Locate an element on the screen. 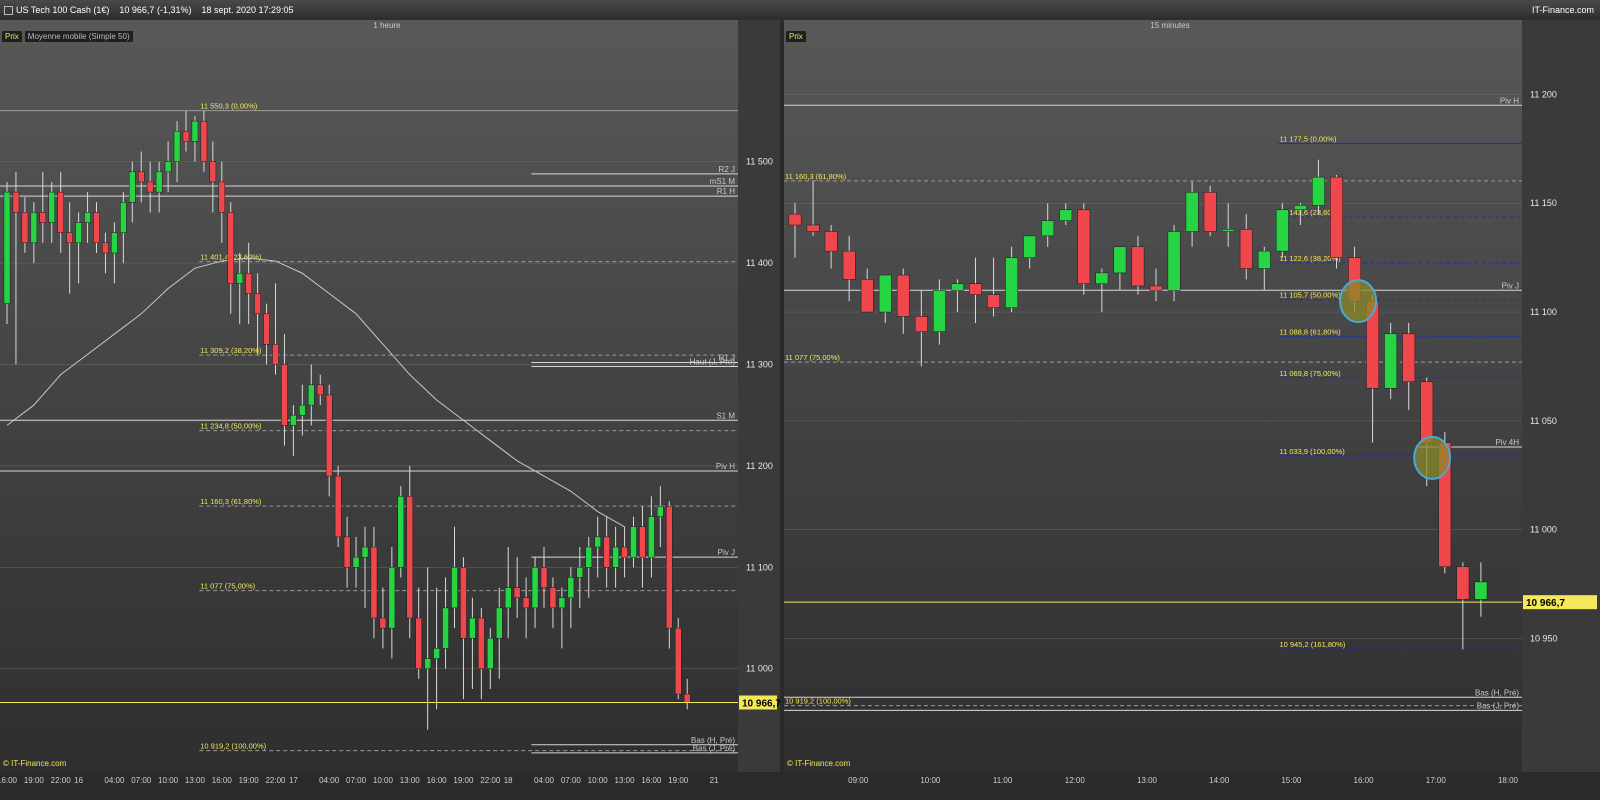 The width and height of the screenshot is (1600, 800). L-price-axis-bg is located at coordinates (759, 396).